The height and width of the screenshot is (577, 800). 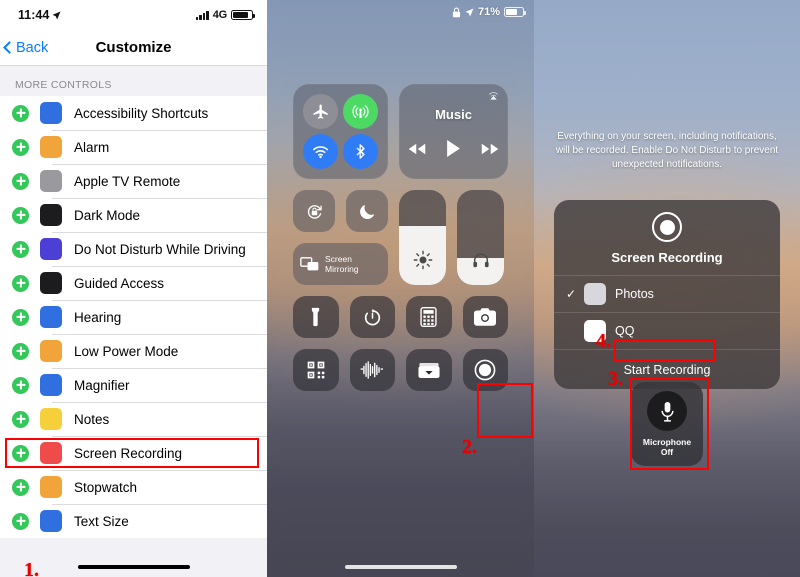 I want to click on step-marker-3: 3., so click(x=615, y=379).